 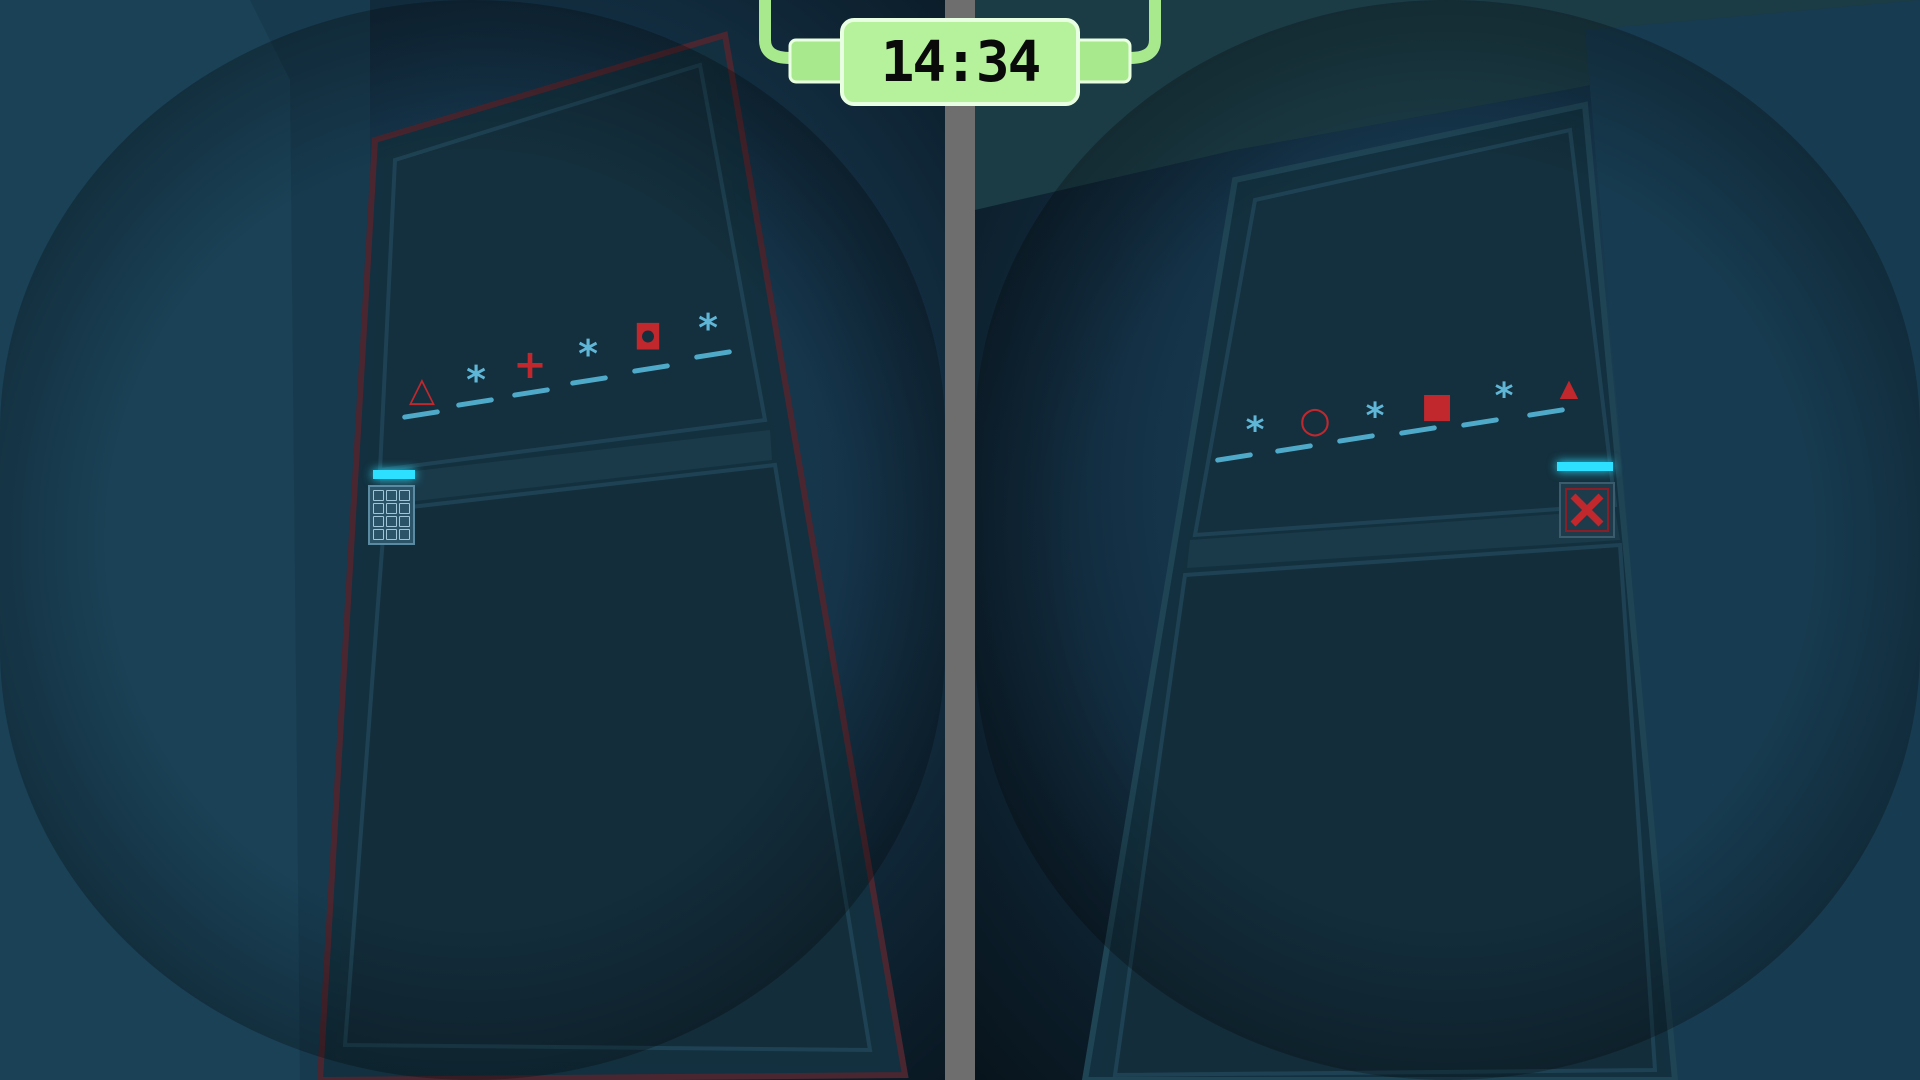 I want to click on left-symbol-4: *, so click(x=588, y=354).